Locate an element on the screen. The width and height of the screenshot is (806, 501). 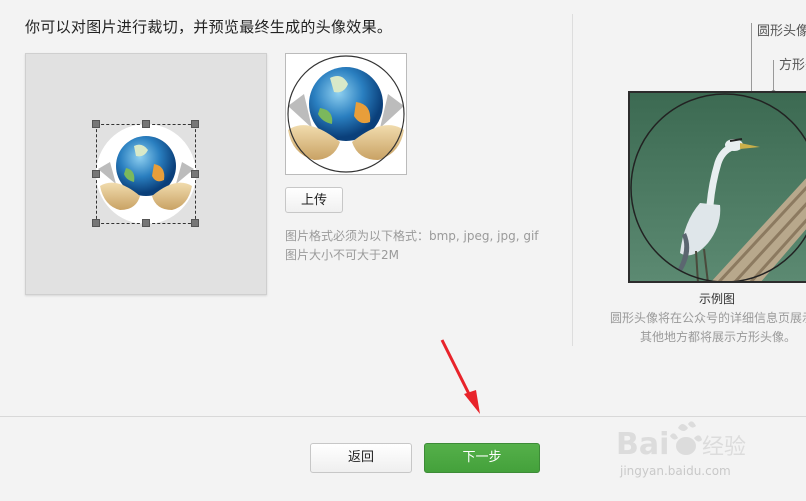
crop-handle-bottom-right is located at coordinates (195, 223).